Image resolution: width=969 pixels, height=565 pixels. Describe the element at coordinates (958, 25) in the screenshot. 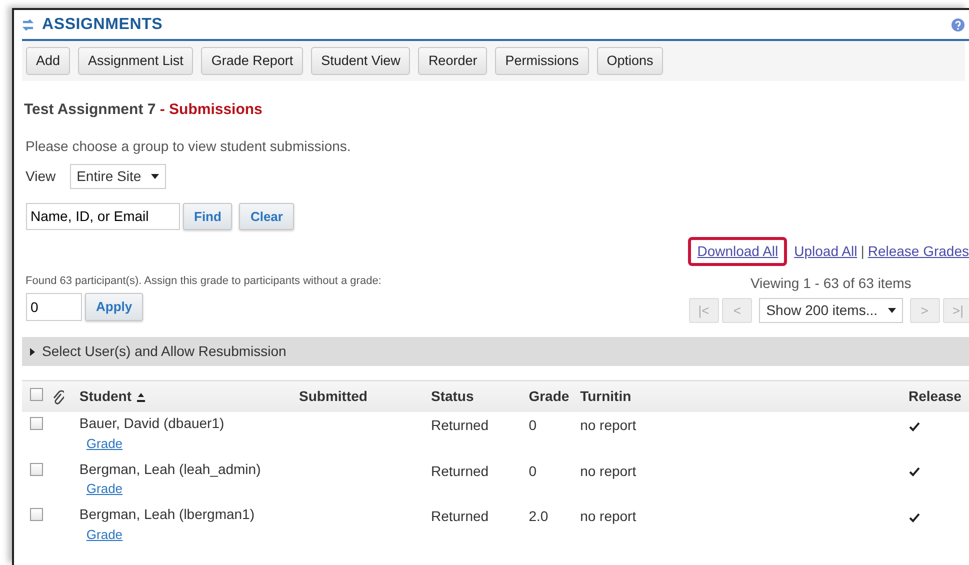

I see `help-icon` at that location.